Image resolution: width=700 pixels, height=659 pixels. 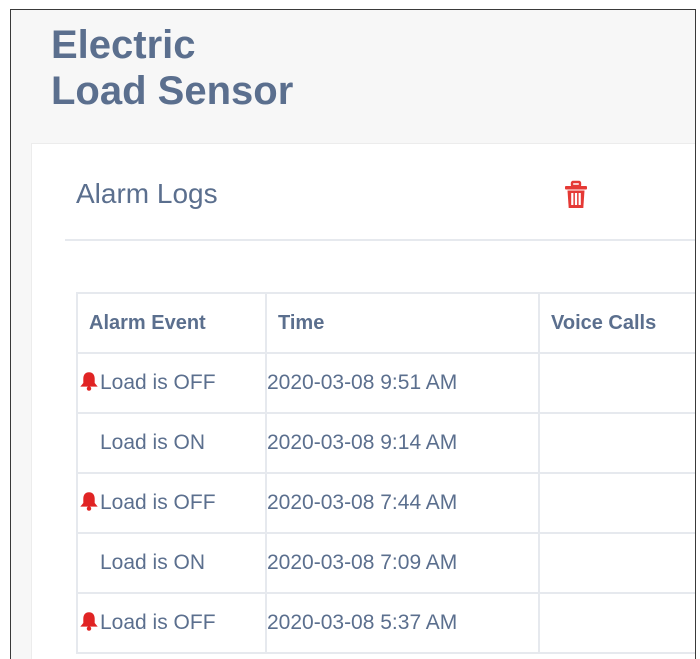 What do you see at coordinates (147, 193) in the screenshot?
I see `card-title: Alarm Logs` at bounding box center [147, 193].